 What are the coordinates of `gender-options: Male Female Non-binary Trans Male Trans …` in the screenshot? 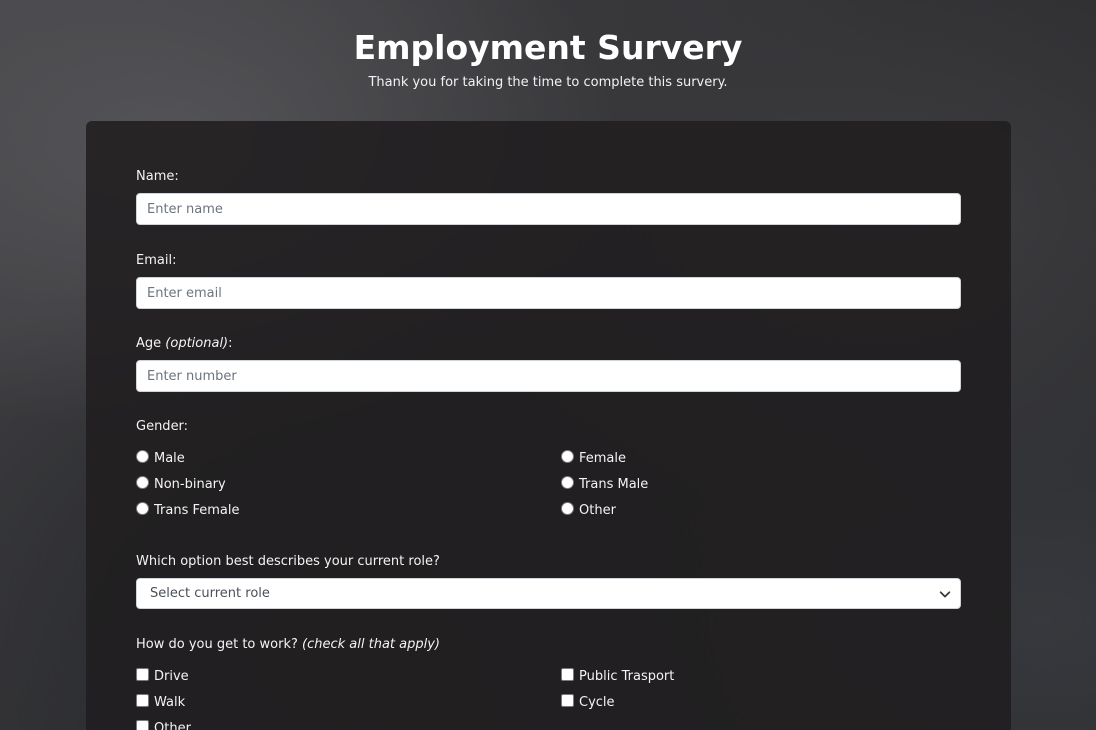 It's located at (548, 488).